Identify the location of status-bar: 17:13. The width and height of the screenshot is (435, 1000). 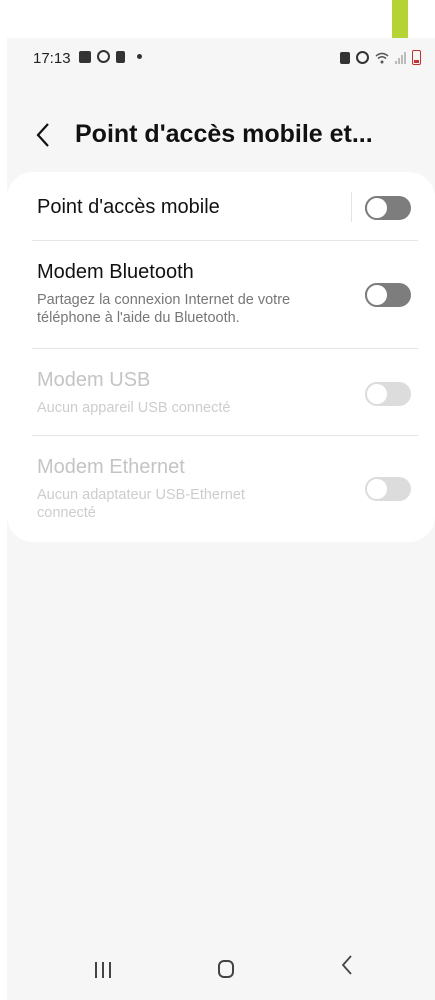
(221, 60).